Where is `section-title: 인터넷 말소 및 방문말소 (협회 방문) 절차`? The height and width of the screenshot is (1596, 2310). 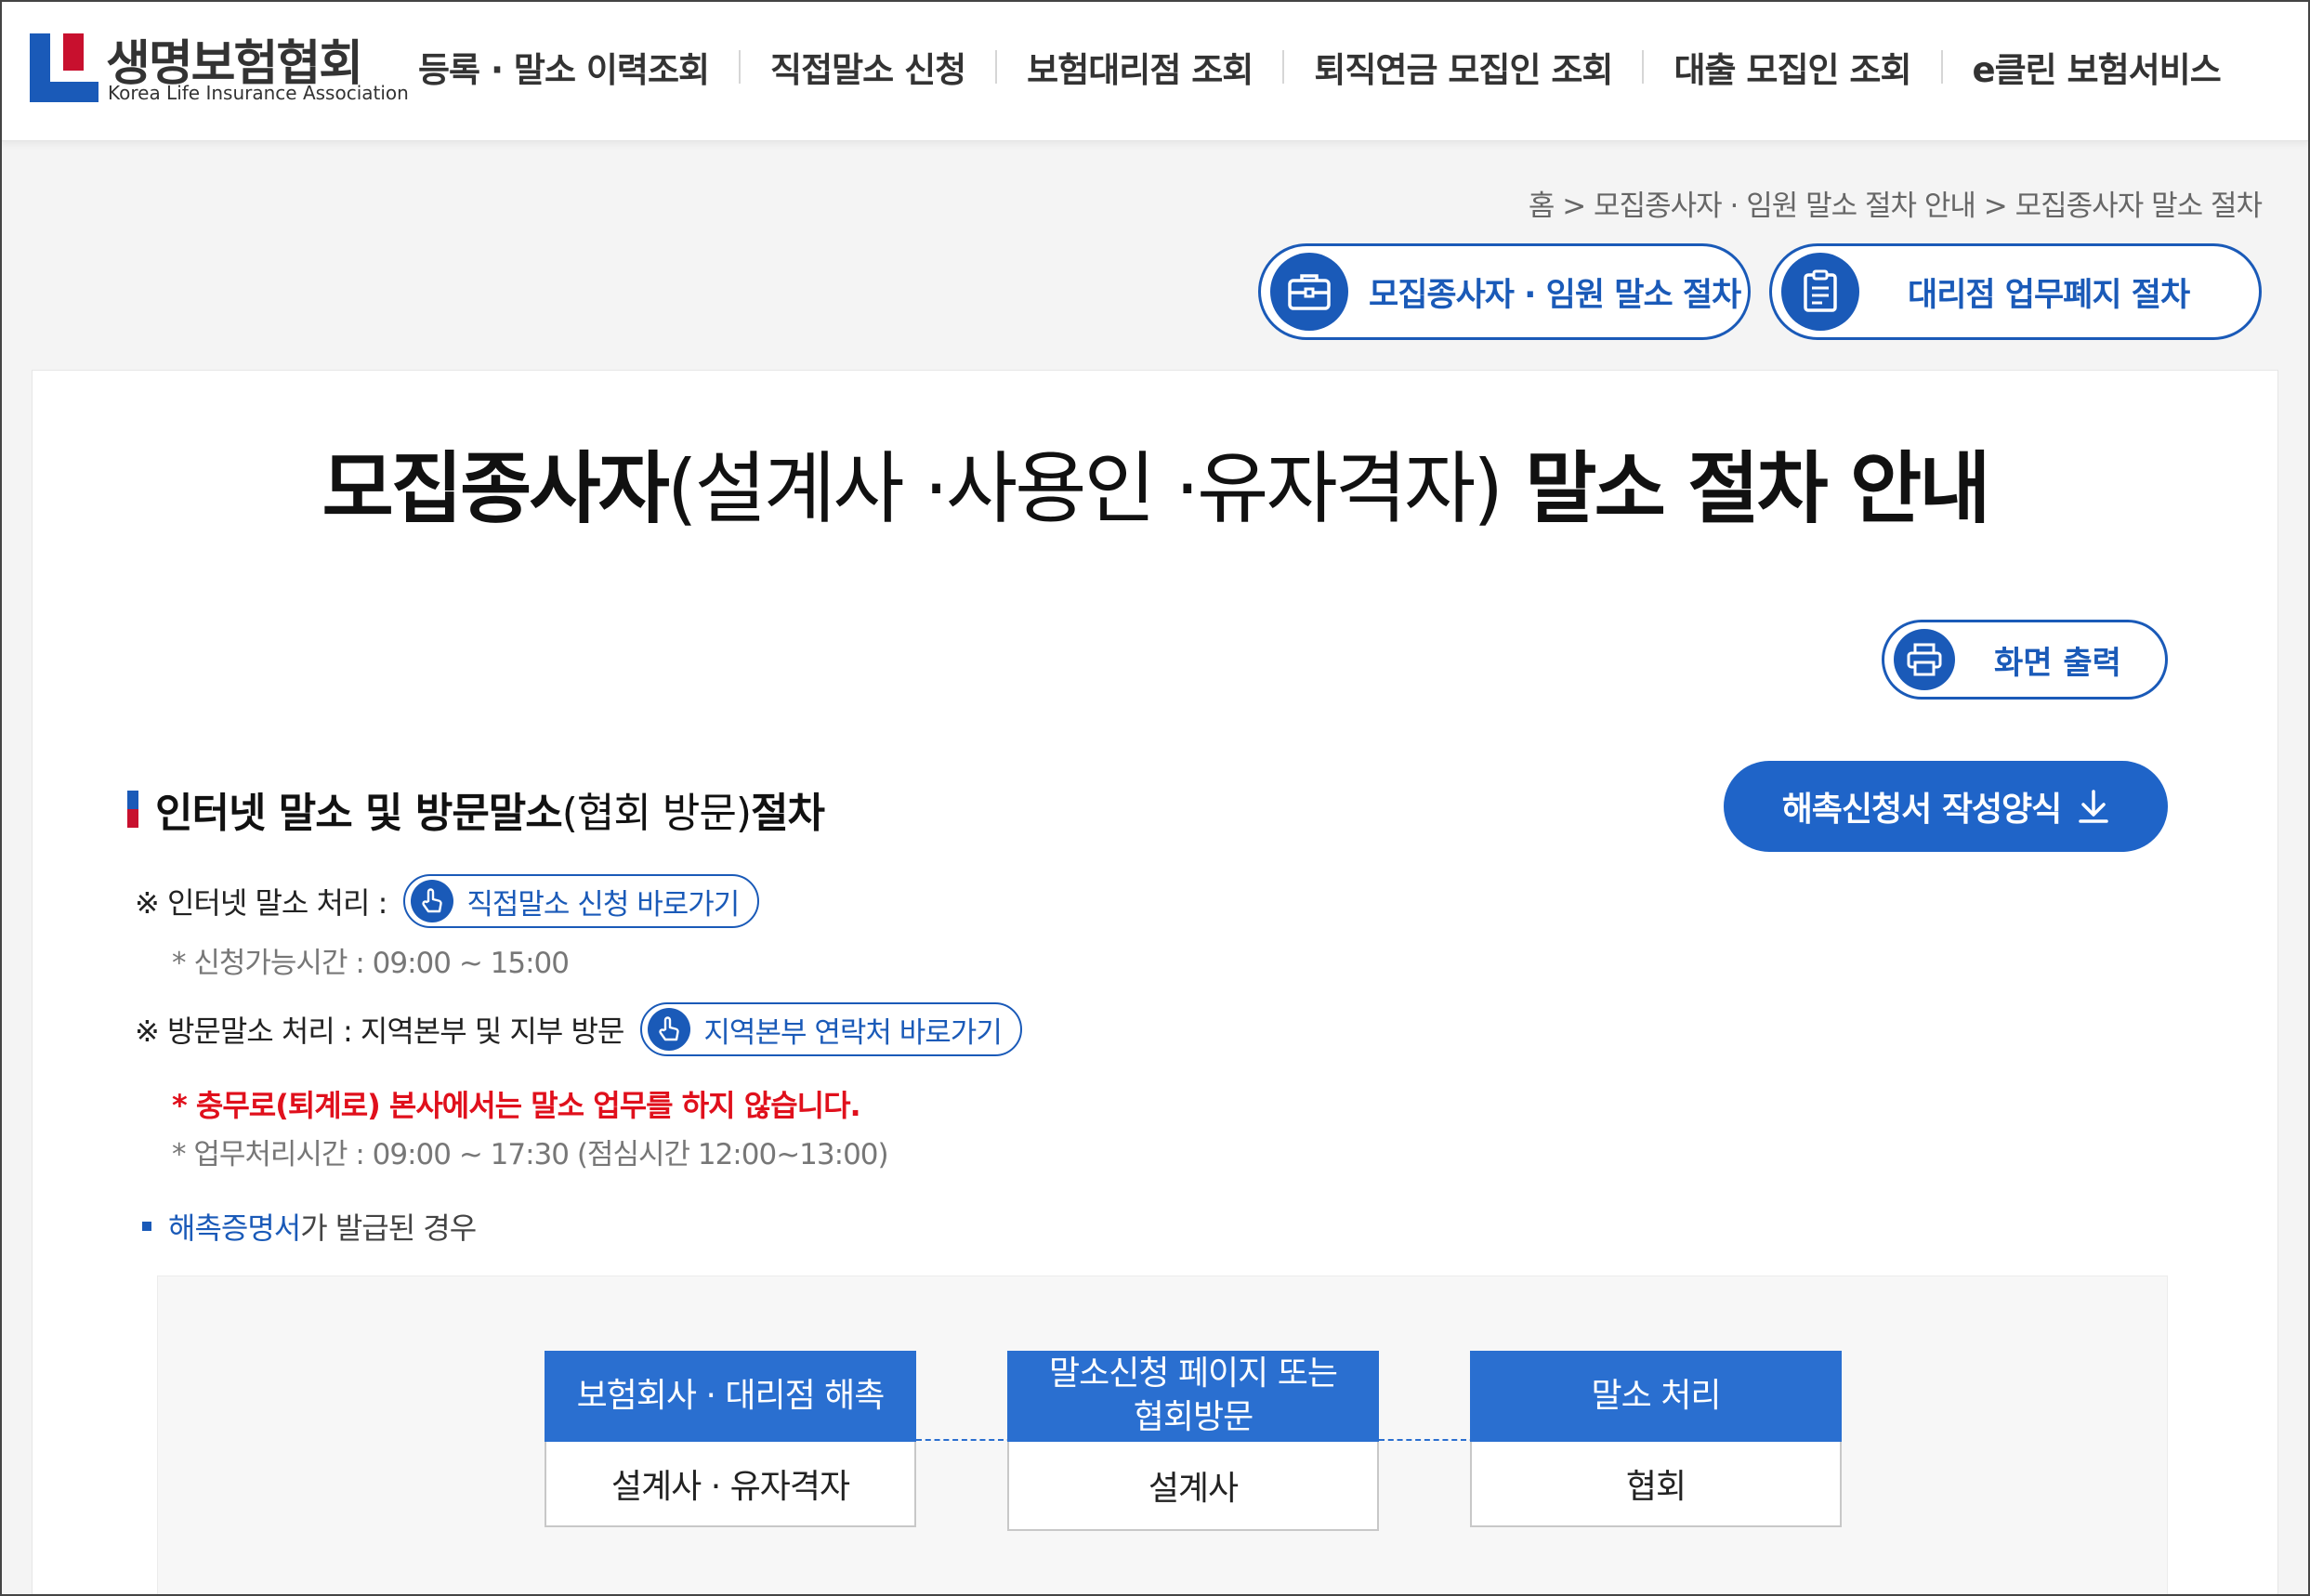
section-title: 인터넷 말소 및 방문말소 (협회 방문) 절차 is located at coordinates (476, 809).